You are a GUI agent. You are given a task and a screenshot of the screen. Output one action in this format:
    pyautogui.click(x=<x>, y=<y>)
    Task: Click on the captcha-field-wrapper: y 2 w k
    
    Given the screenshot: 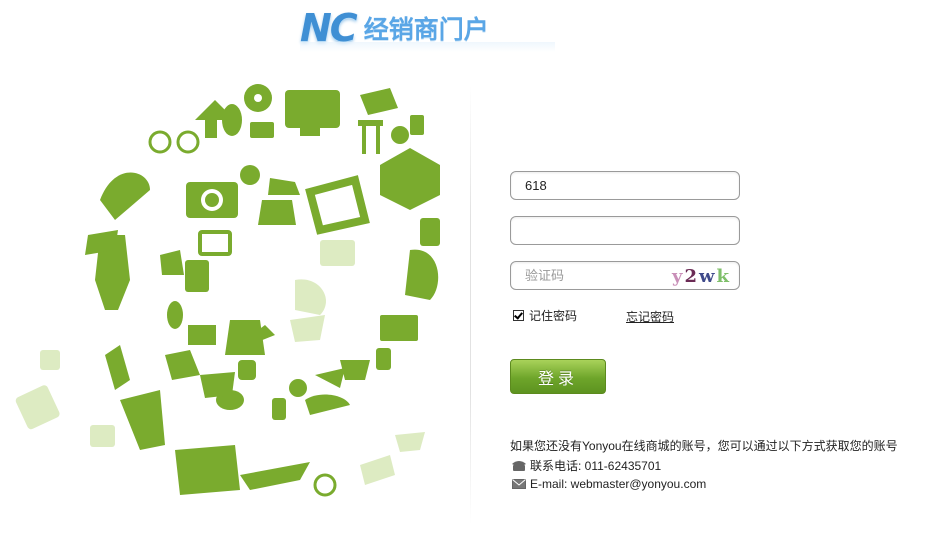 What is the action you would take?
    pyautogui.click(x=625, y=275)
    